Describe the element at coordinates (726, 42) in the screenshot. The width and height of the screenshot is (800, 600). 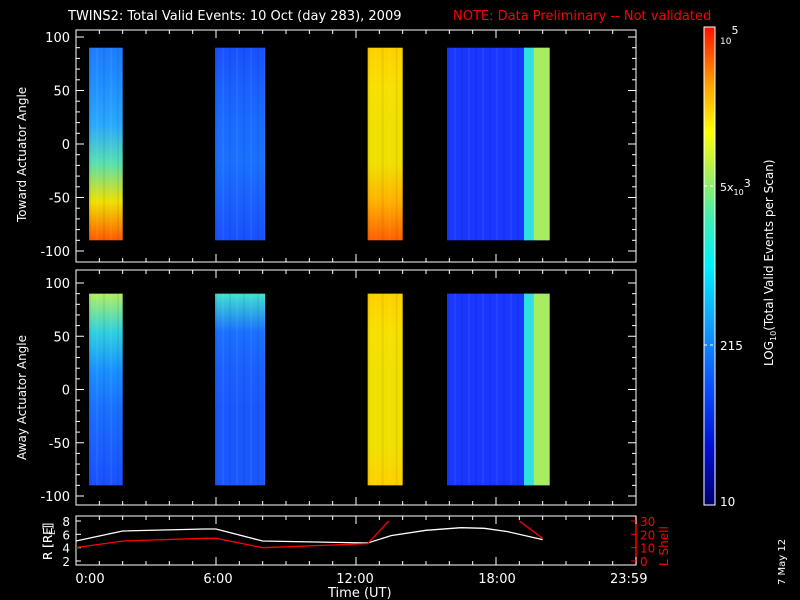
I see `colorbar-tick-max-base: 10` at that location.